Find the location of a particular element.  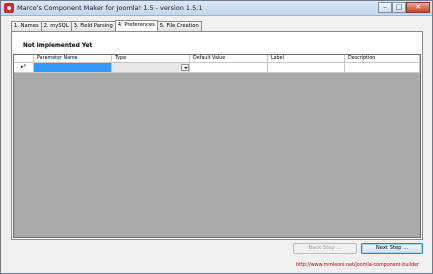

label-cell is located at coordinates (306, 68).